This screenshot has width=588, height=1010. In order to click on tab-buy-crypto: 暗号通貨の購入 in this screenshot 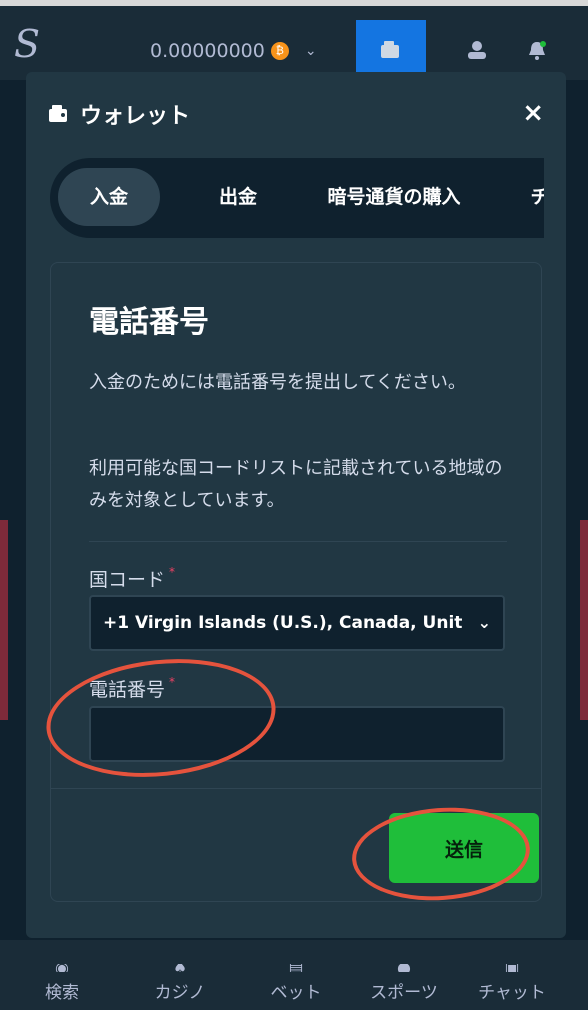, I will do `click(394, 197)`.